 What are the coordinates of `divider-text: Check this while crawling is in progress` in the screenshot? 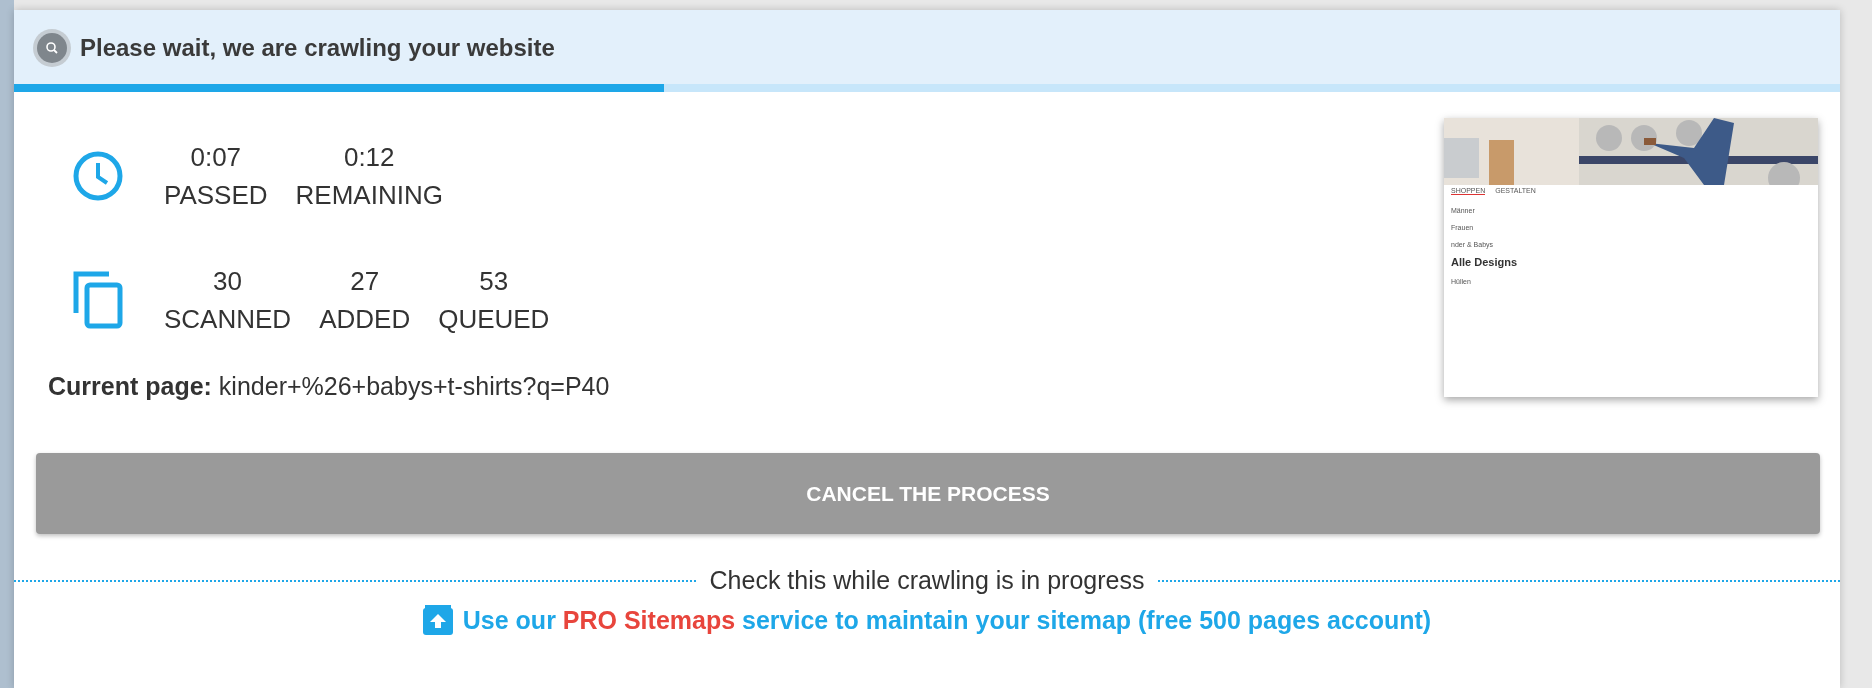 It's located at (927, 580).